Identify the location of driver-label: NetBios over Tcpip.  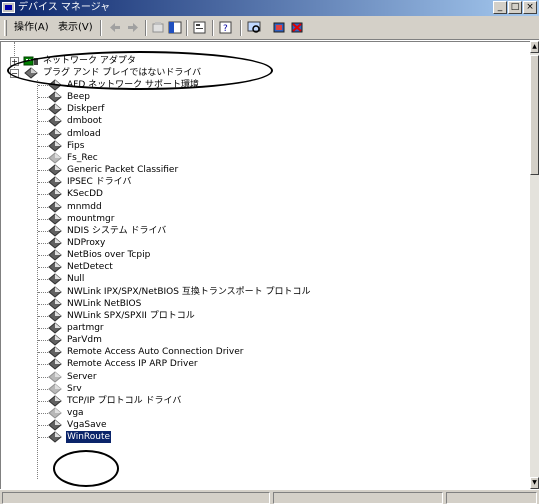
(109, 255).